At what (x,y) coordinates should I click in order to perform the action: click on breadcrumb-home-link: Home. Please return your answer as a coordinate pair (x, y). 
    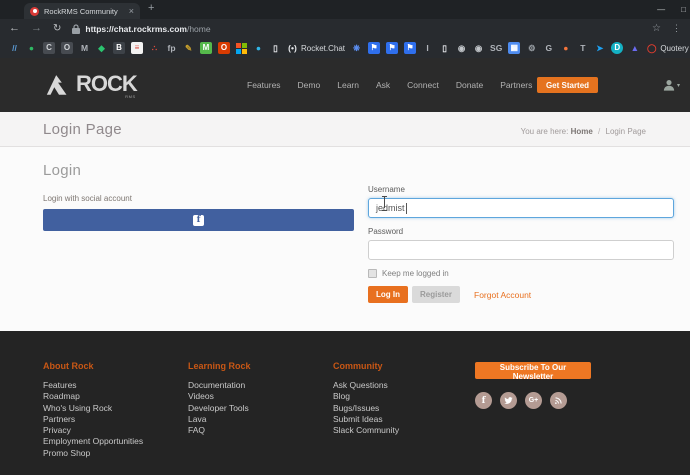
    Looking at the image, I should click on (582, 131).